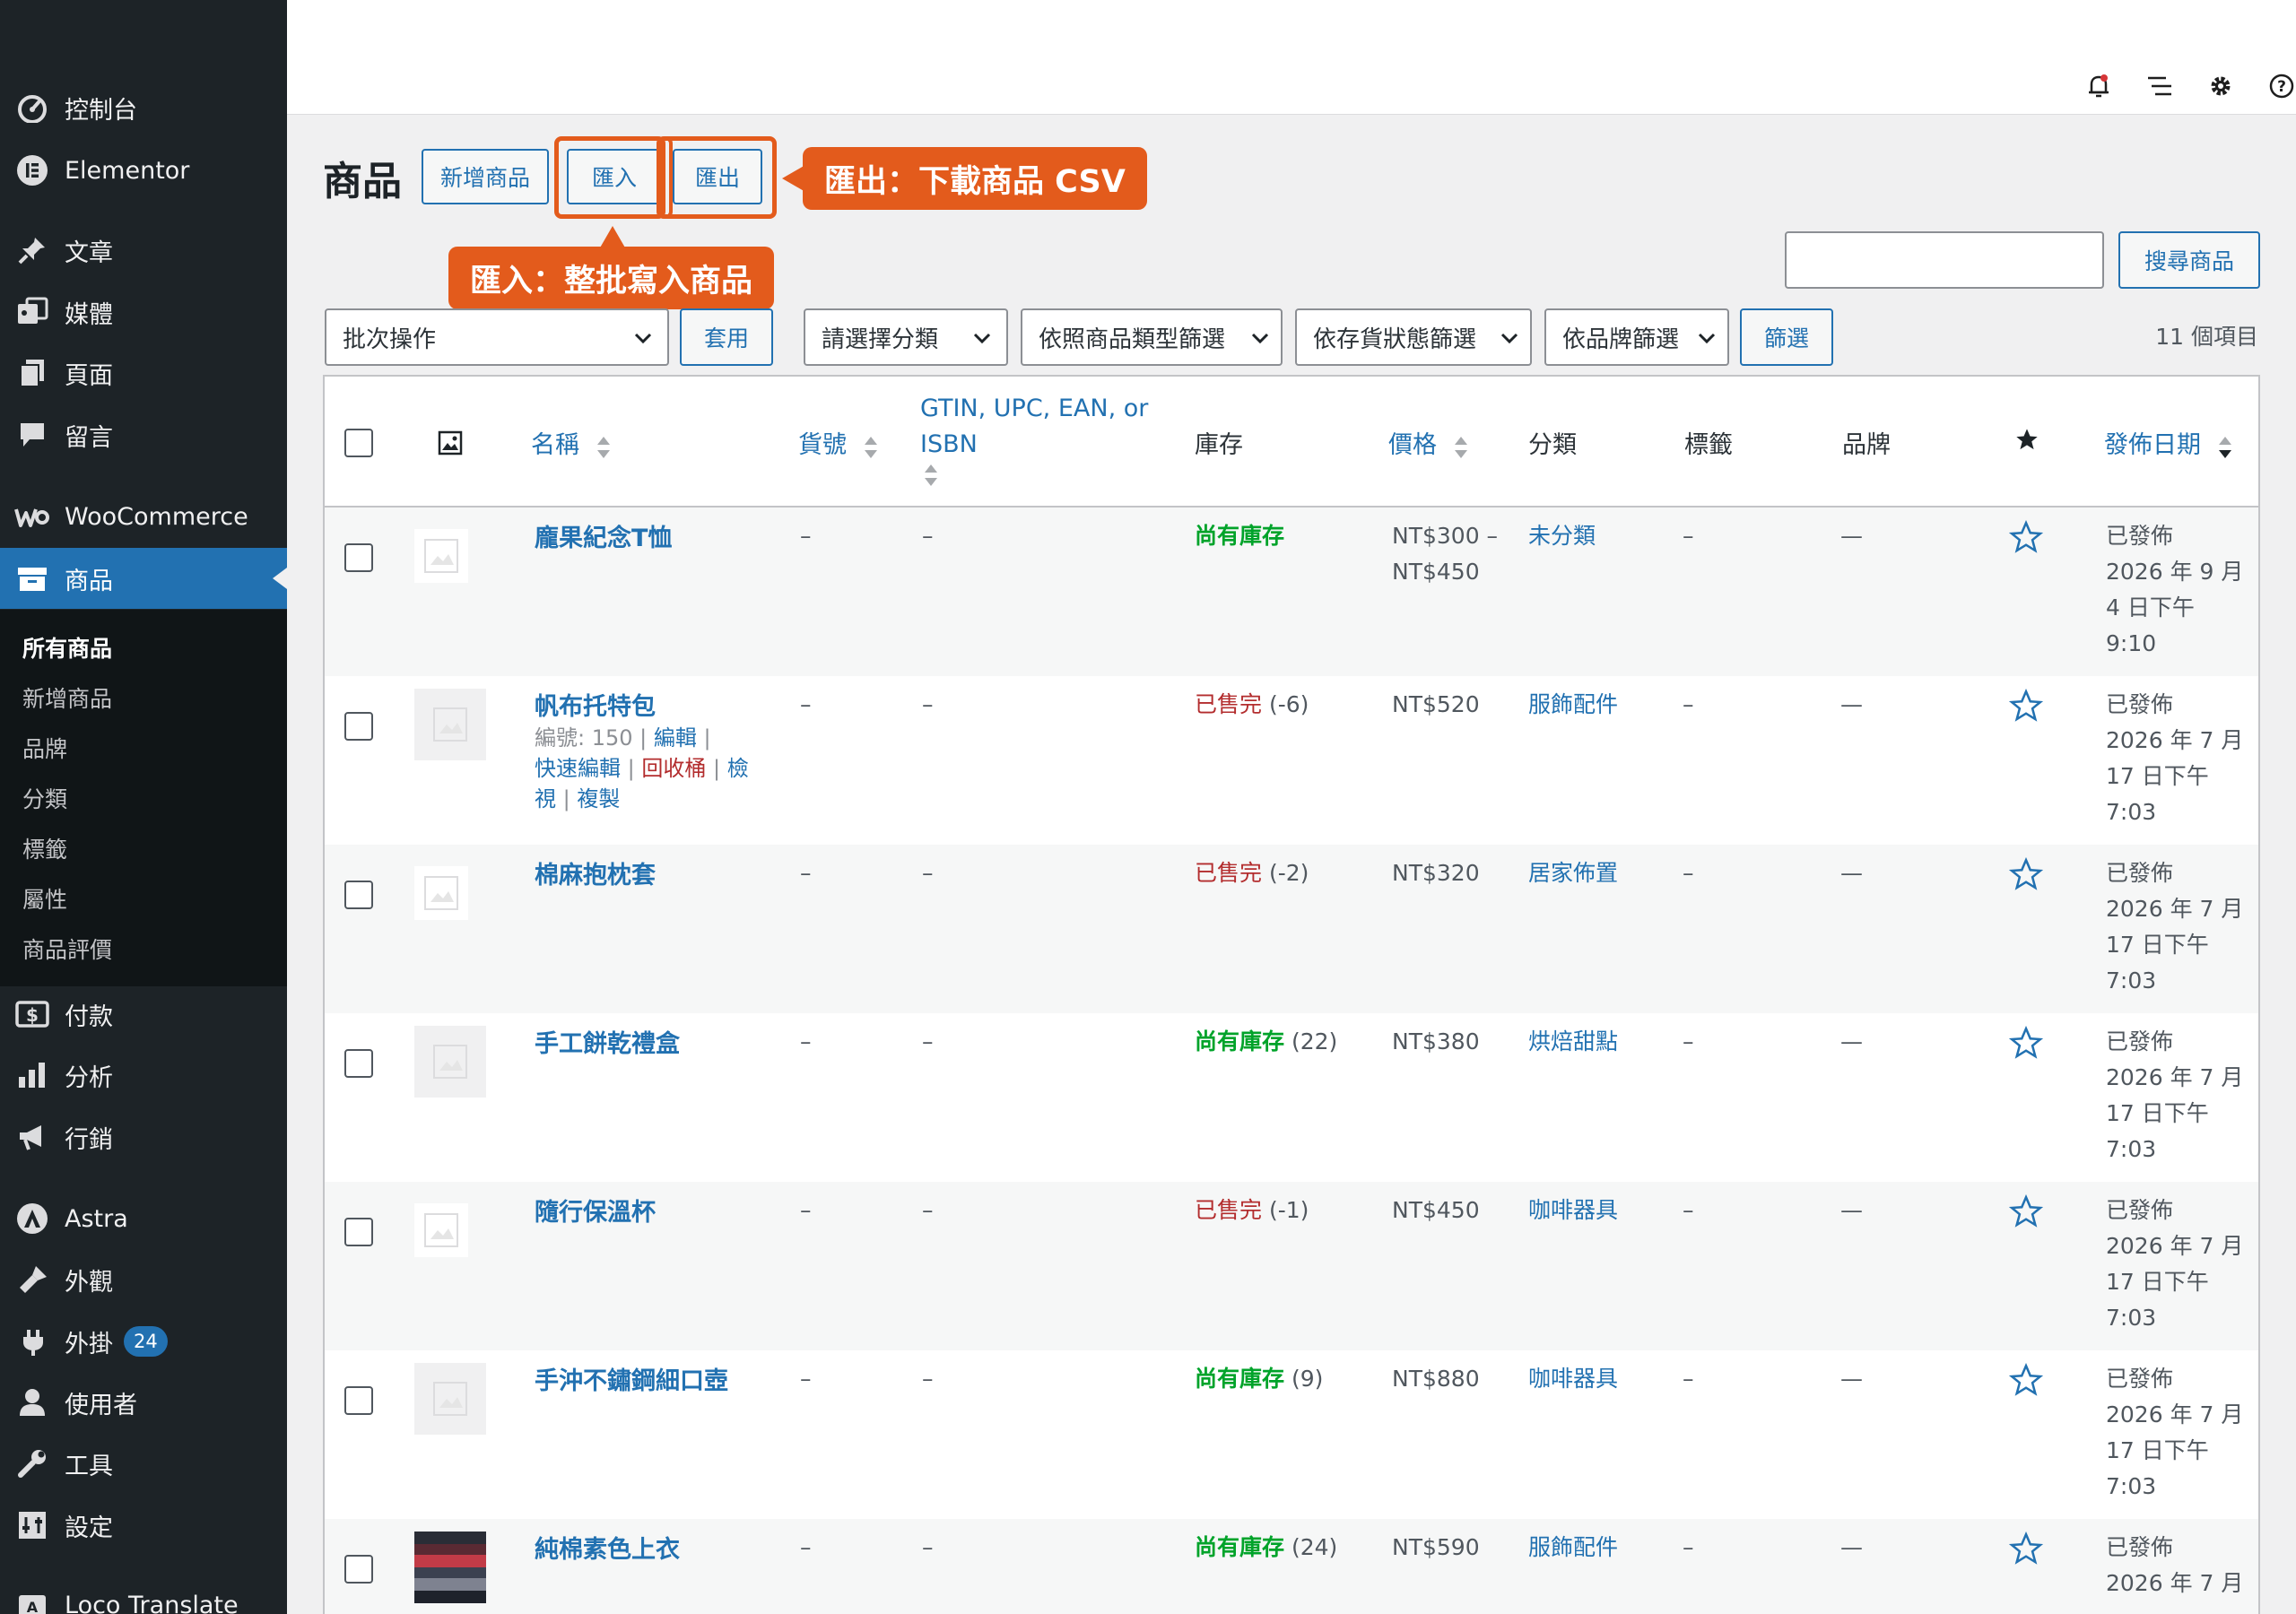  What do you see at coordinates (143, 434) in the screenshot?
I see `menu-comments: 留言` at bounding box center [143, 434].